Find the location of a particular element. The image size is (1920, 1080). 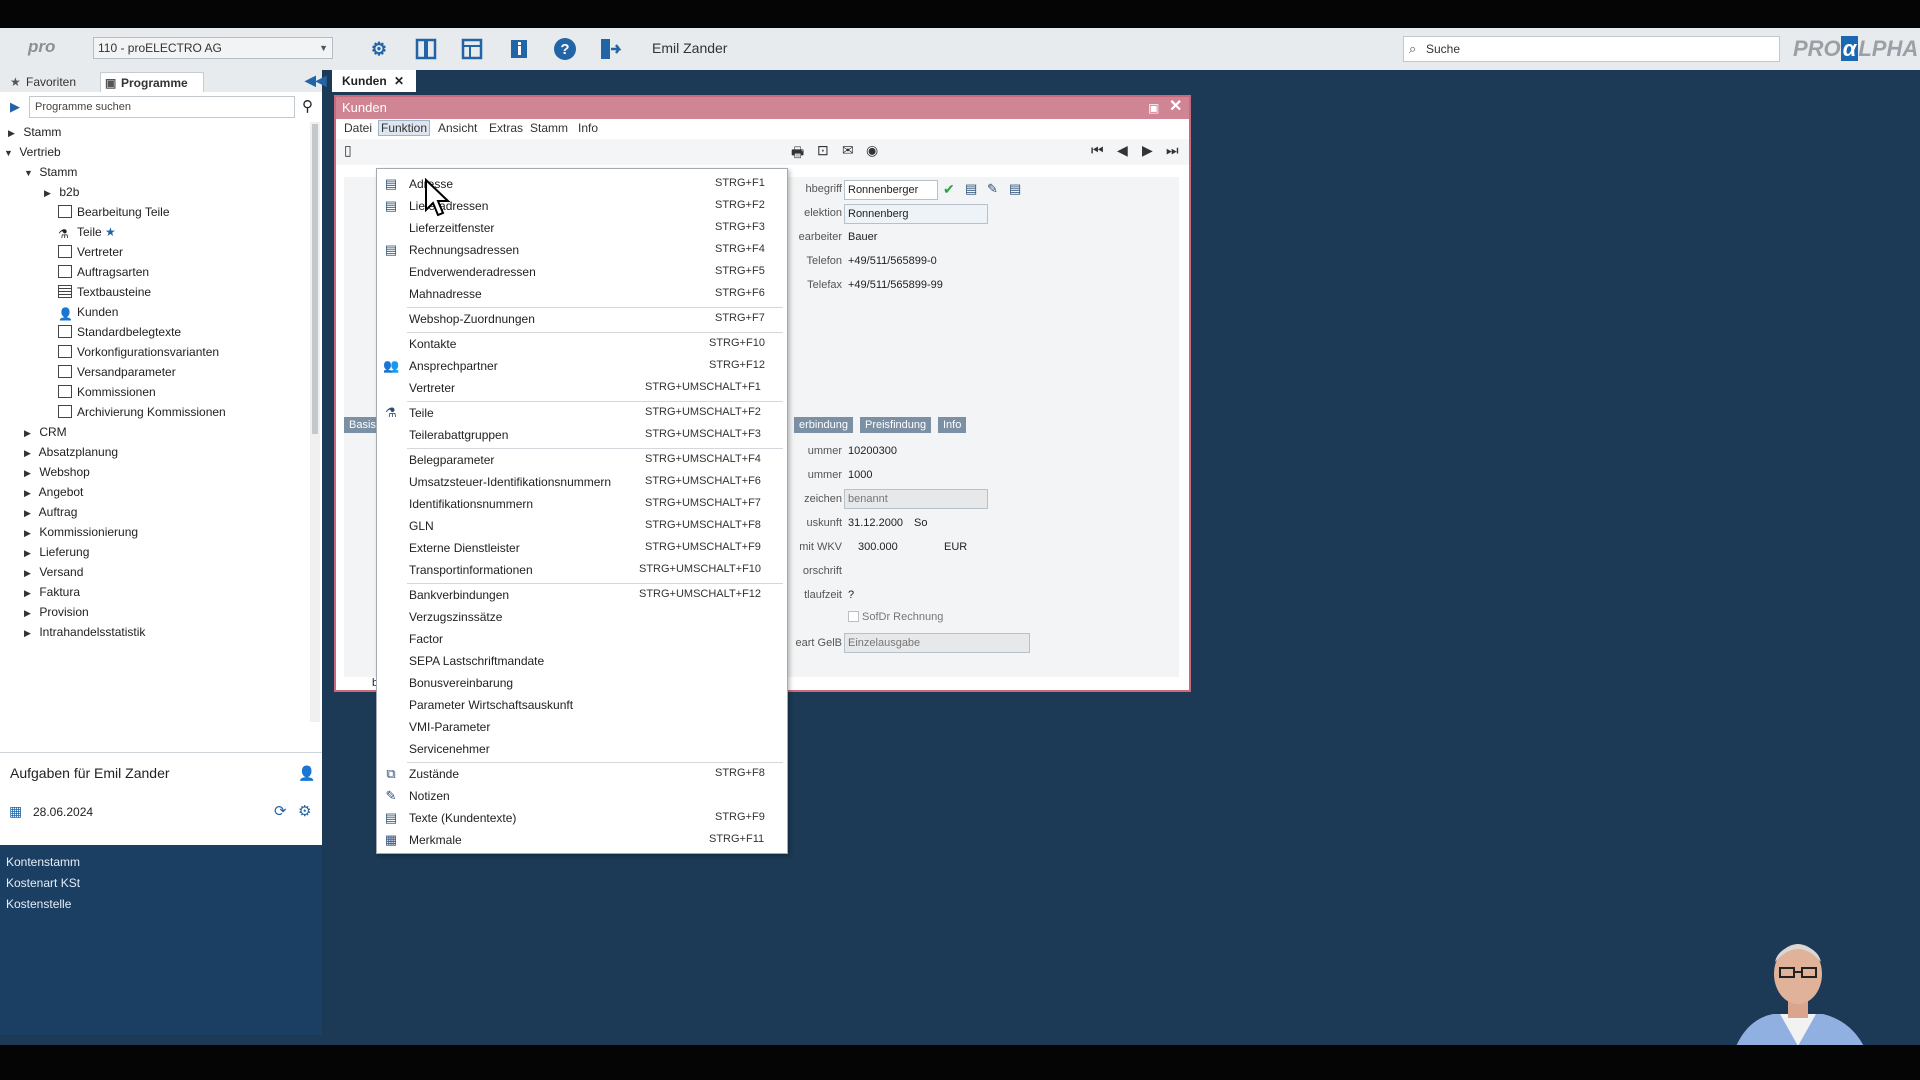

tree-item-bearbeitung-teile: Bearbeitung Teile is located at coordinates (114, 212).